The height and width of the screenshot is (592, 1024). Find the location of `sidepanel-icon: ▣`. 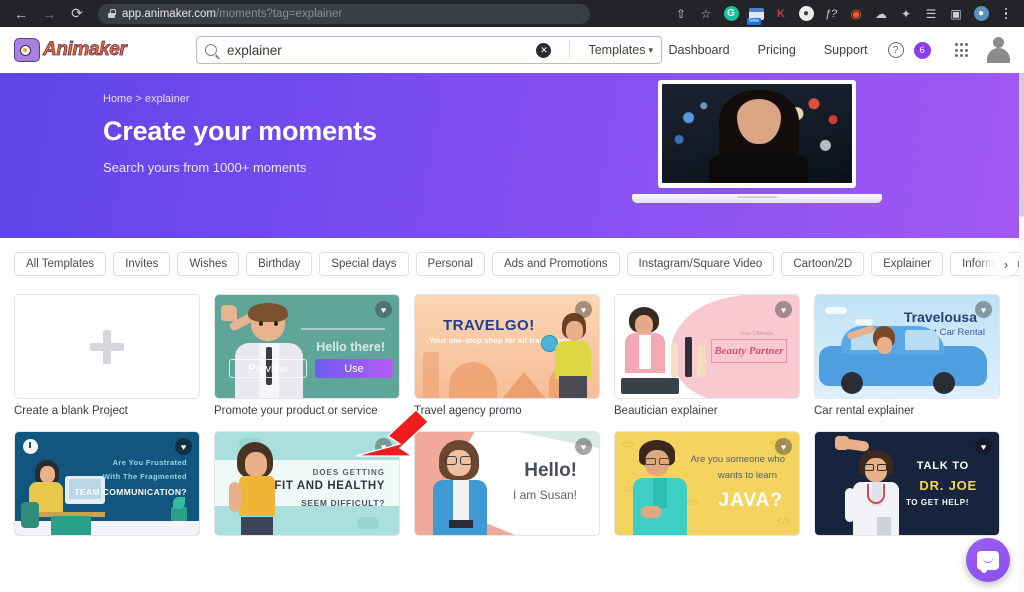

sidepanel-icon: ▣ is located at coordinates (956, 14).